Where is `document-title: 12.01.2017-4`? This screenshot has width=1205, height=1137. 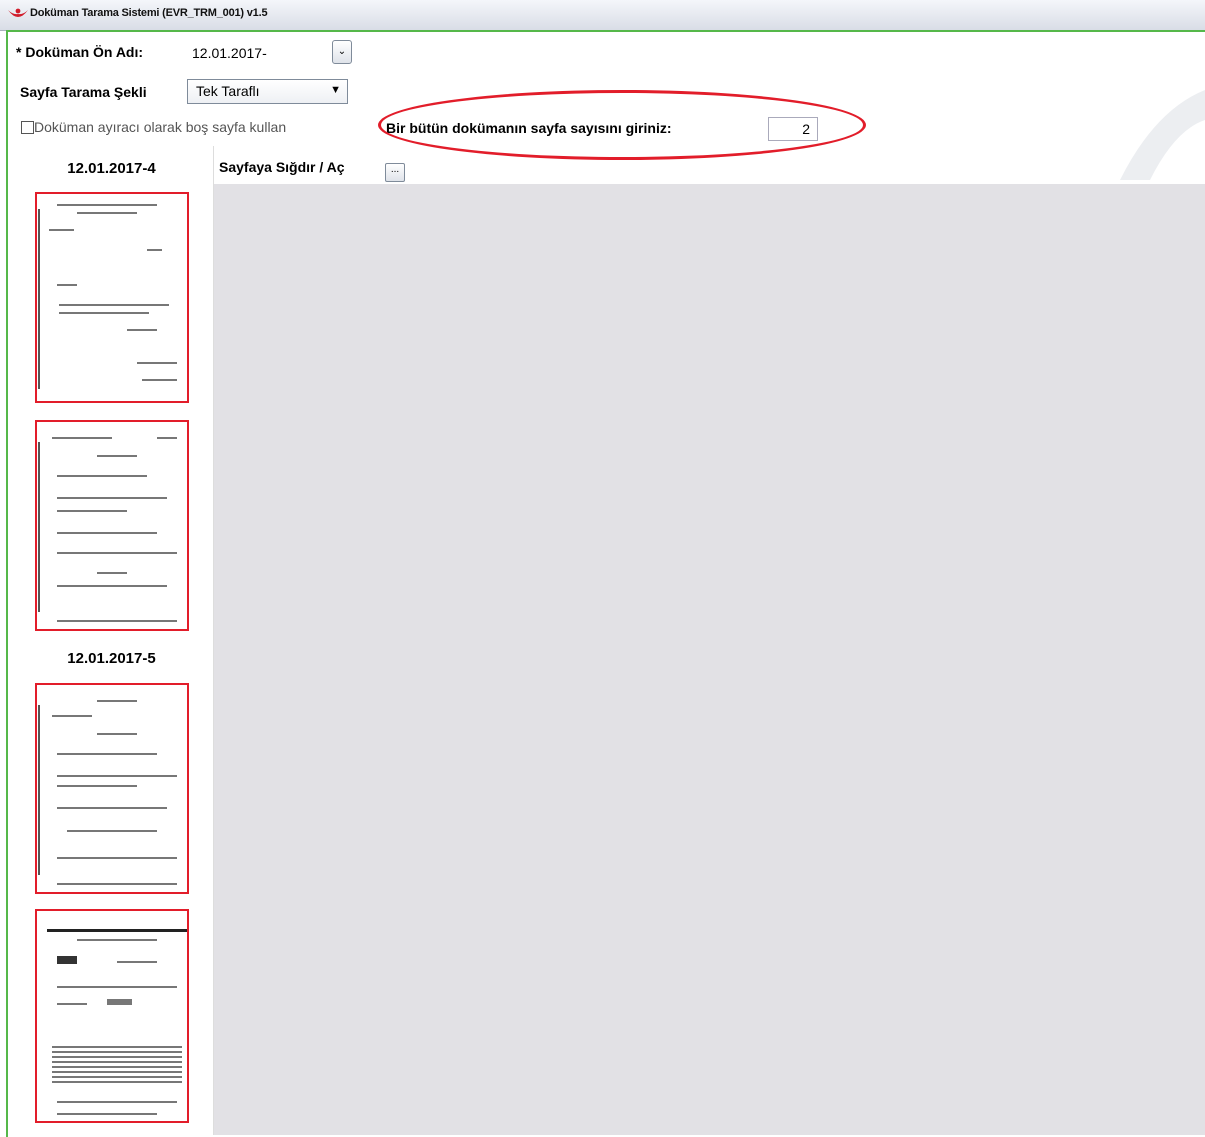
document-title: 12.01.2017-4 is located at coordinates (111, 168).